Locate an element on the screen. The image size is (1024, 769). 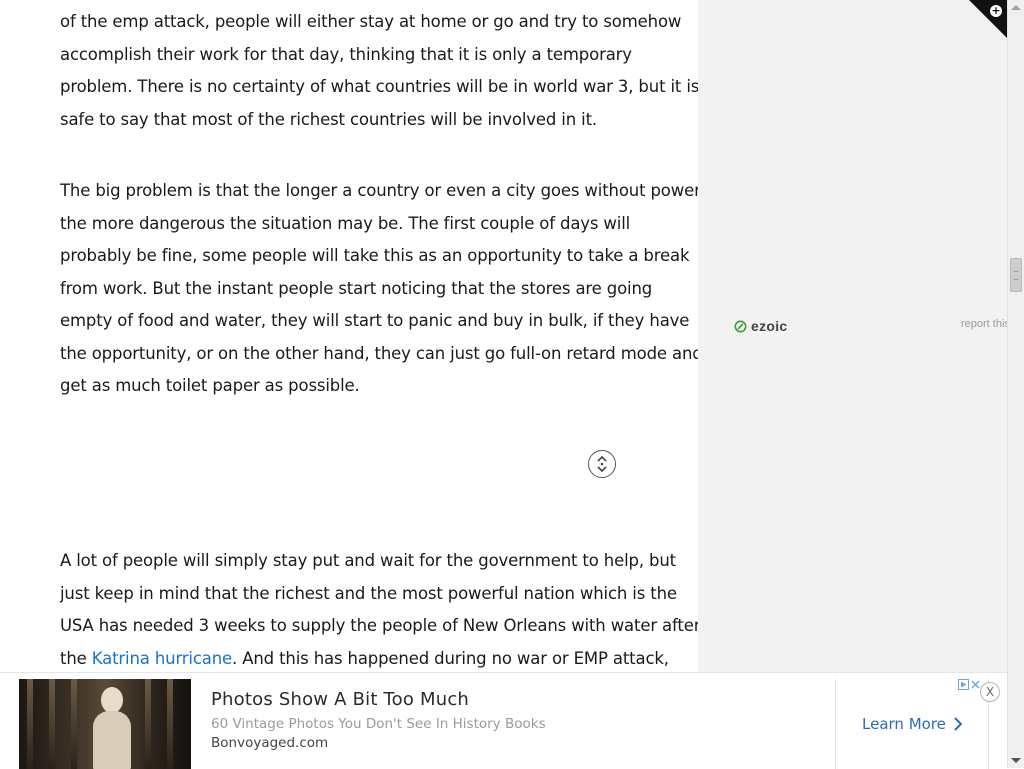
scroll-up-arrow-icon is located at coordinates (1016, 7).